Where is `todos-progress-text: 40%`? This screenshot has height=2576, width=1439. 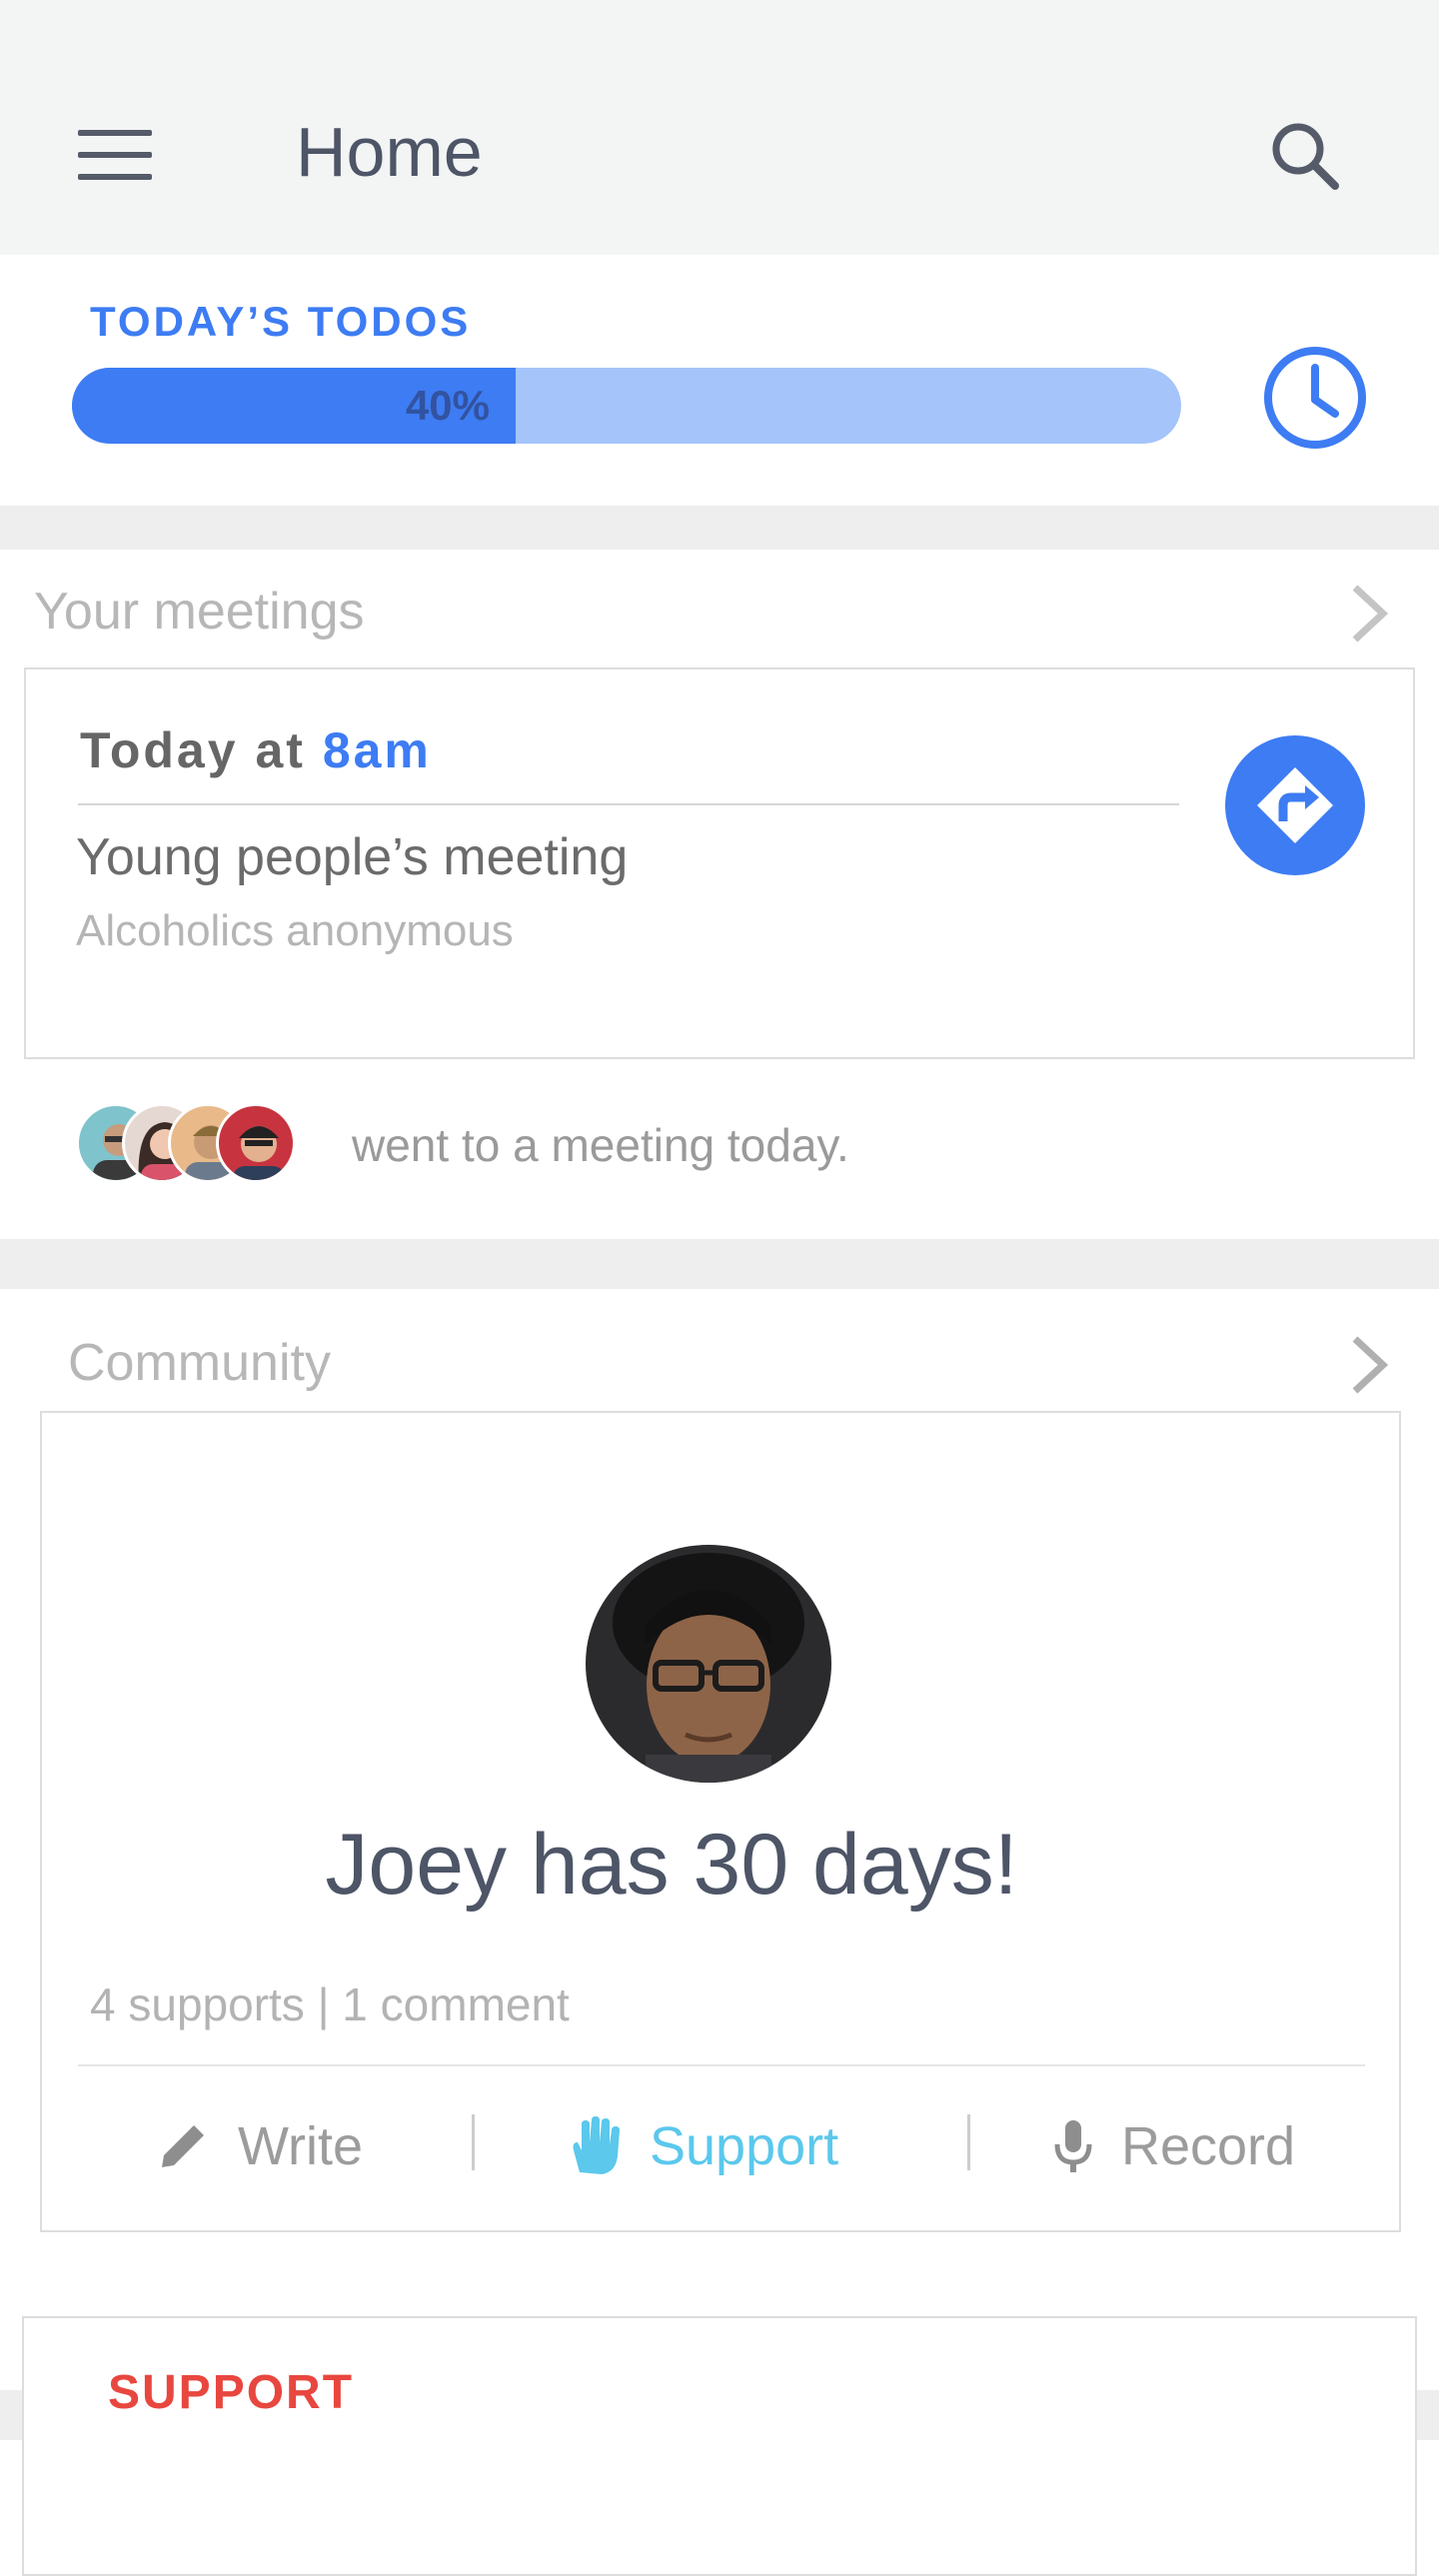
todos-progress-text: 40% is located at coordinates (447, 405).